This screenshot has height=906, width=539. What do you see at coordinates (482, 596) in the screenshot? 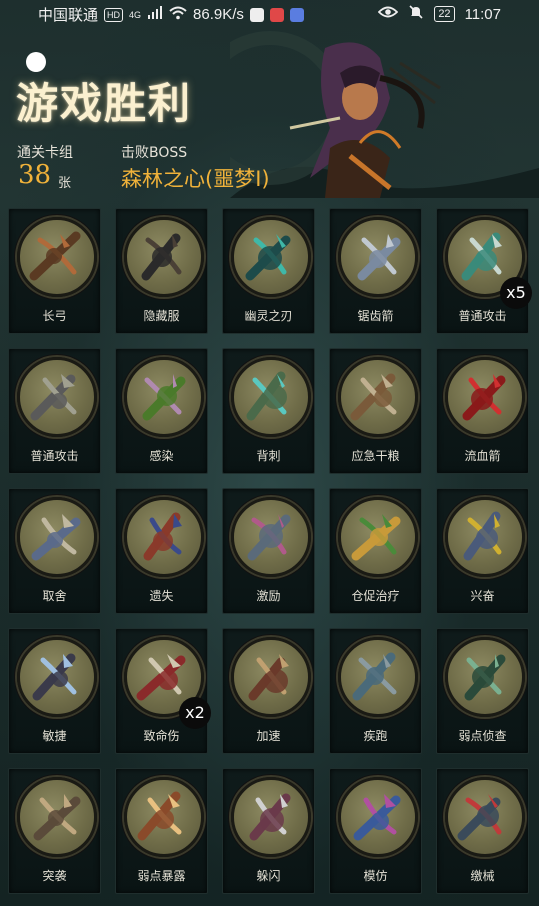
I see `card-label: 兴奋` at bounding box center [482, 596].